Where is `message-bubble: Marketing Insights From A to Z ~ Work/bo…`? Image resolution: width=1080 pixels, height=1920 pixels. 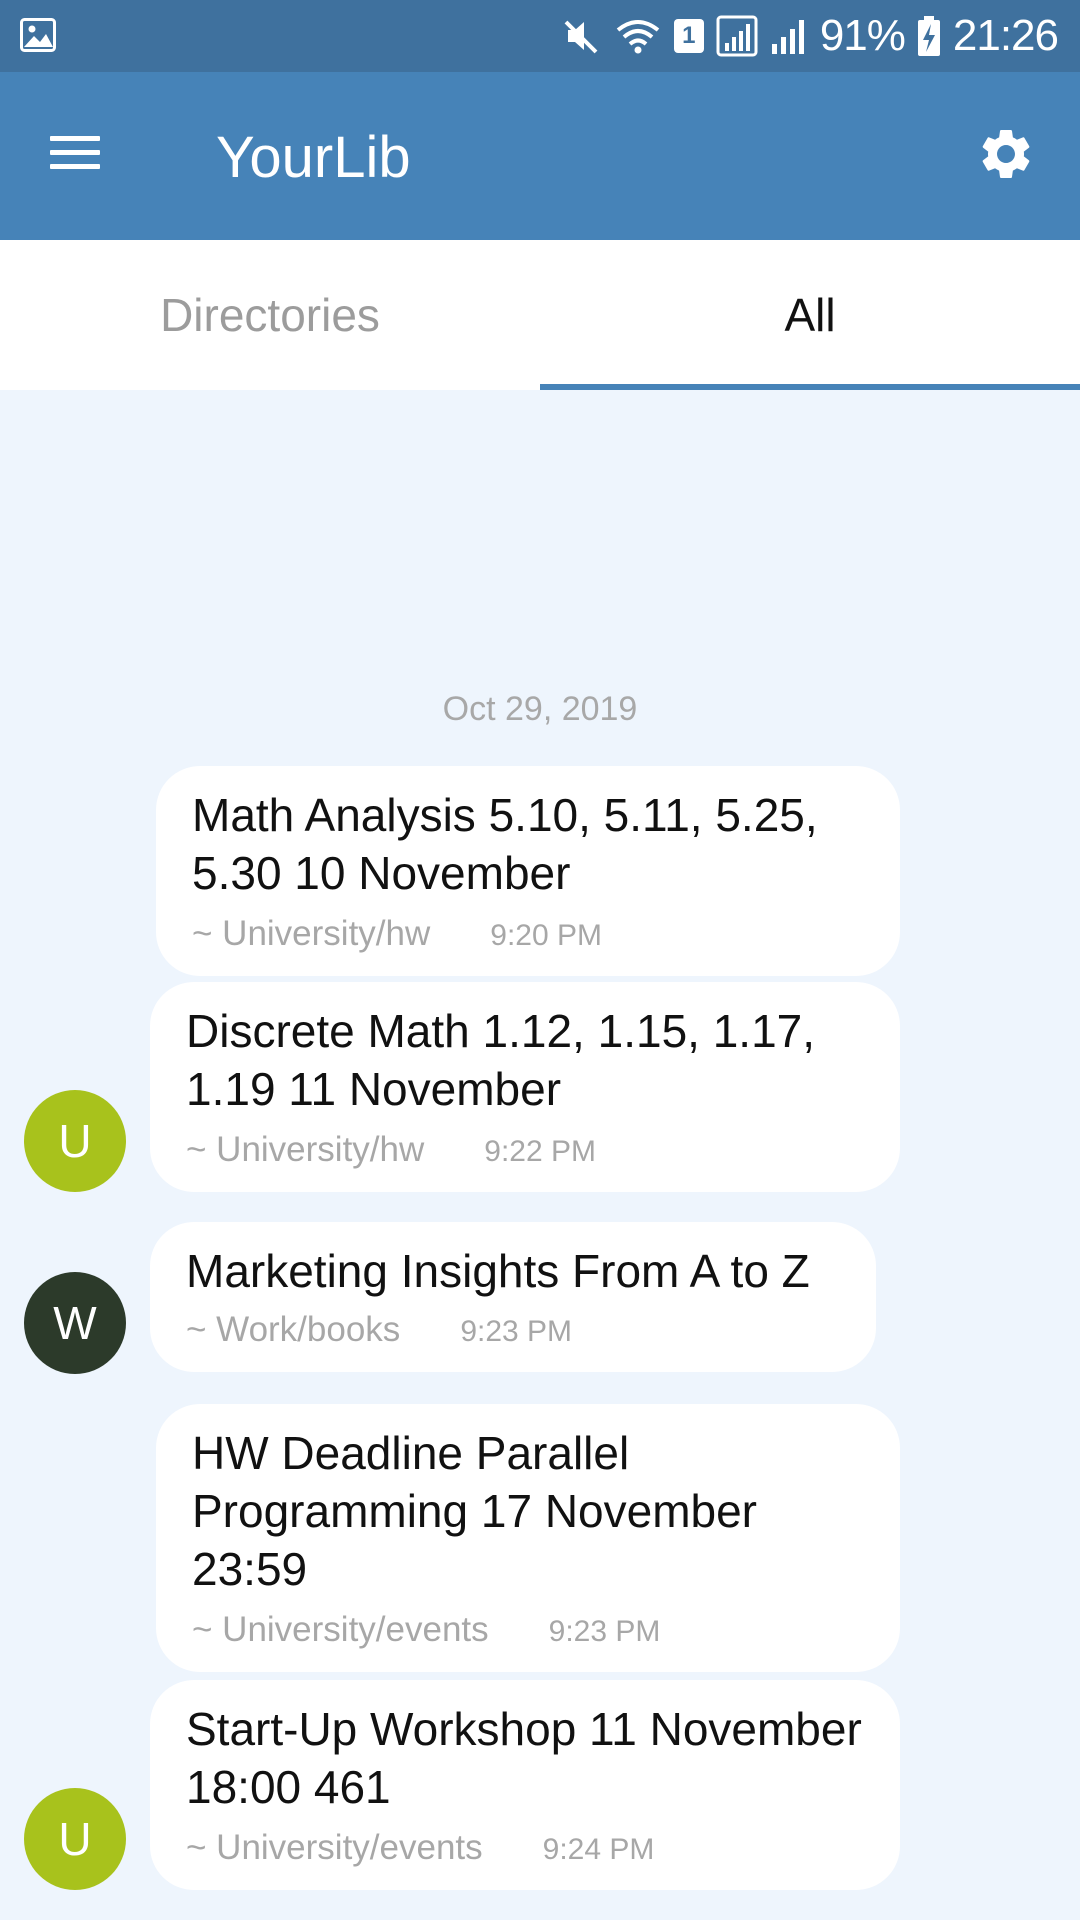
message-bubble: Marketing Insights From A to Z ~ Work/bo… is located at coordinates (513, 1297).